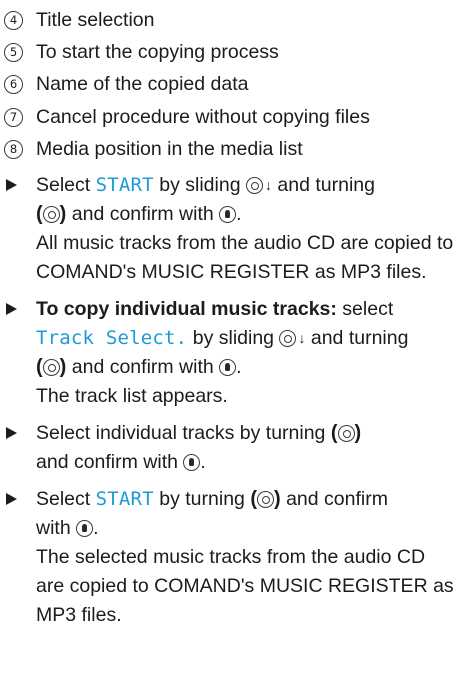 This screenshot has width=461, height=685. I want to click on legend-text: Media position in the media list, so click(169, 148).